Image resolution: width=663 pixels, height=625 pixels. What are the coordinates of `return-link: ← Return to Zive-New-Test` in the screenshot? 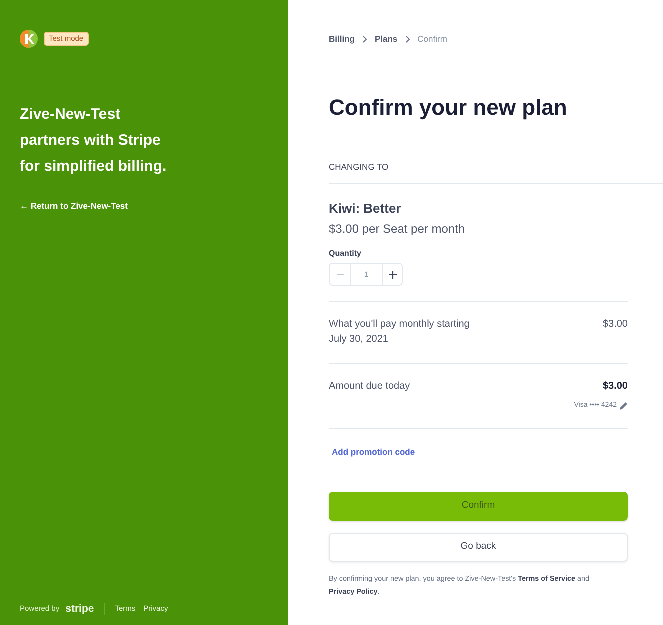 It's located at (74, 206).